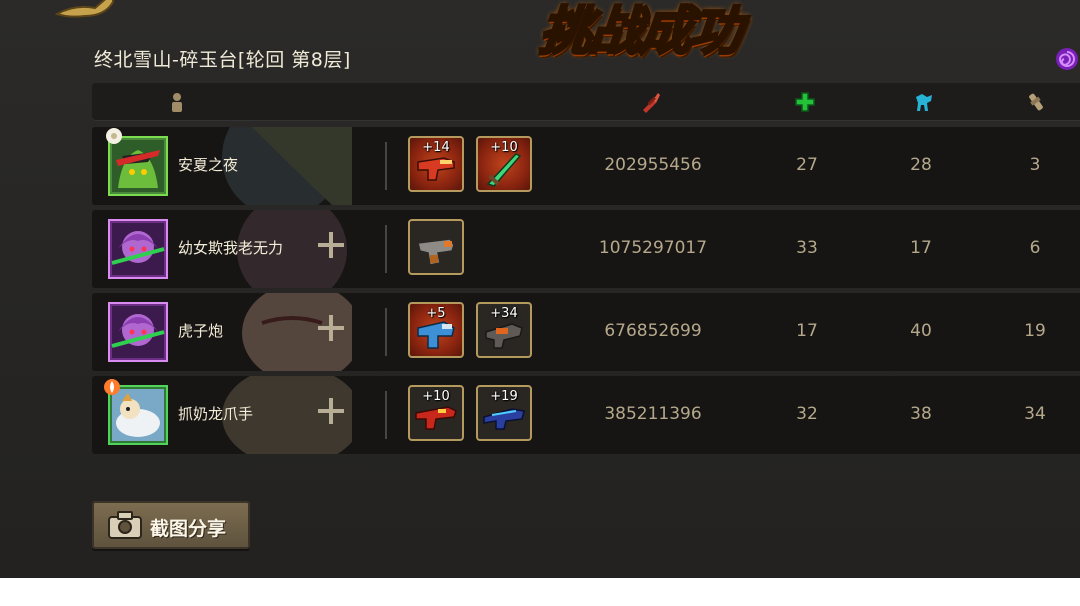 This screenshot has width=1080, height=606. What do you see at coordinates (921, 331) in the screenshot?
I see `damage-taken-value: 40` at bounding box center [921, 331].